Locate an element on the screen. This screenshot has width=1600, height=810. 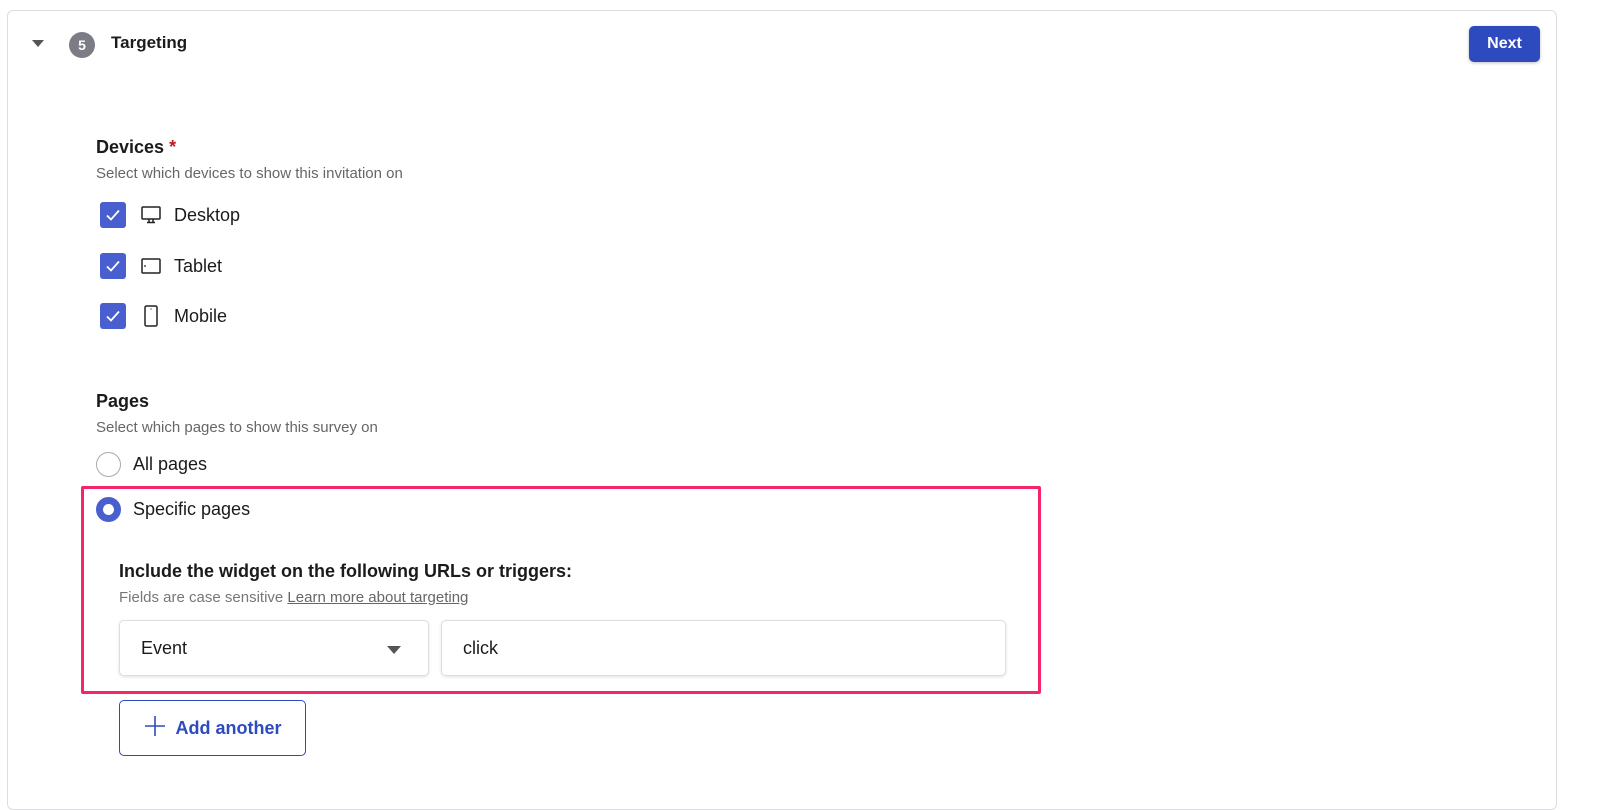
add-another-label: Add another is located at coordinates (228, 727).